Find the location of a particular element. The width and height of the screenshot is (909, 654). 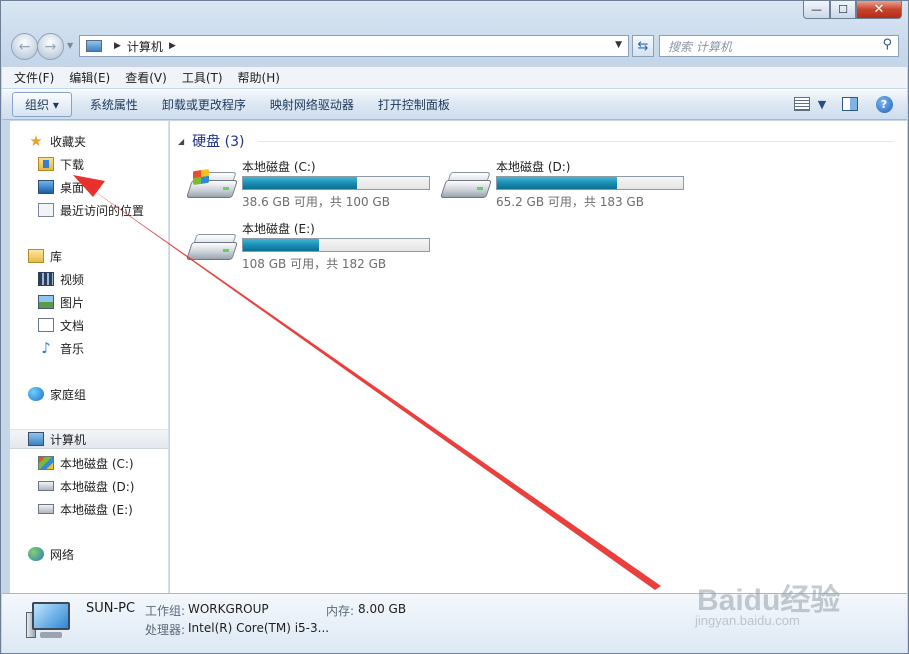

sidebar-item-downloads: 下载 is located at coordinates (61, 164).